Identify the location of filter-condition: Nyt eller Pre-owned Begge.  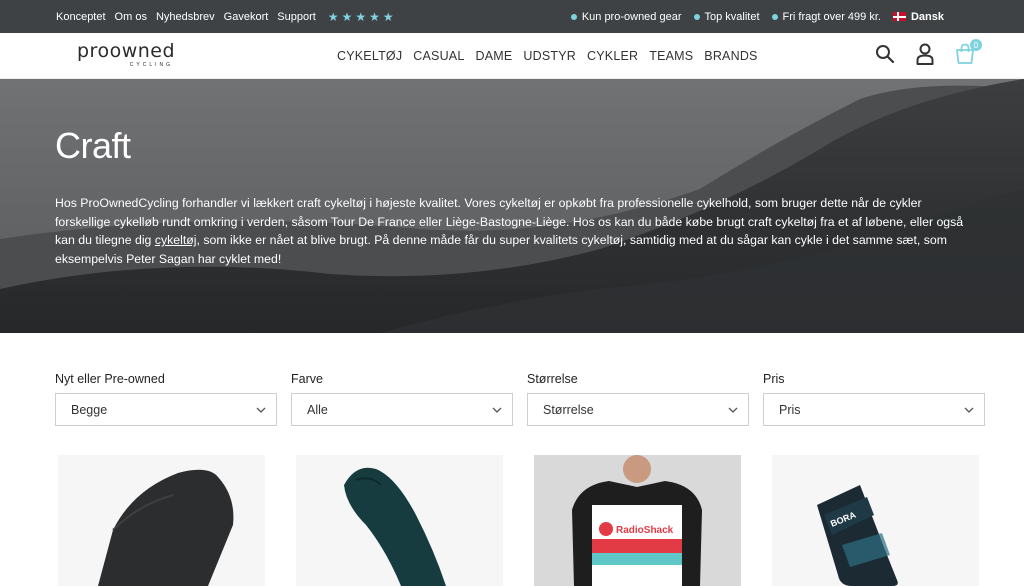
(166, 399).